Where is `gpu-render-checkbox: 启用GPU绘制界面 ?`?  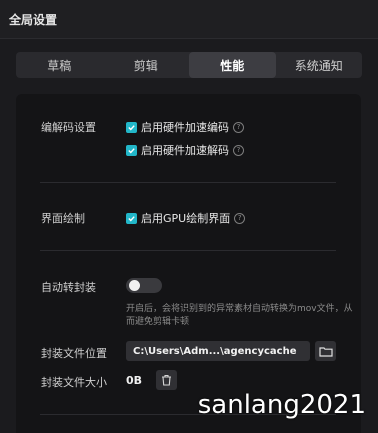 gpu-render-checkbox: 启用GPU绘制界面 ? is located at coordinates (186, 218).